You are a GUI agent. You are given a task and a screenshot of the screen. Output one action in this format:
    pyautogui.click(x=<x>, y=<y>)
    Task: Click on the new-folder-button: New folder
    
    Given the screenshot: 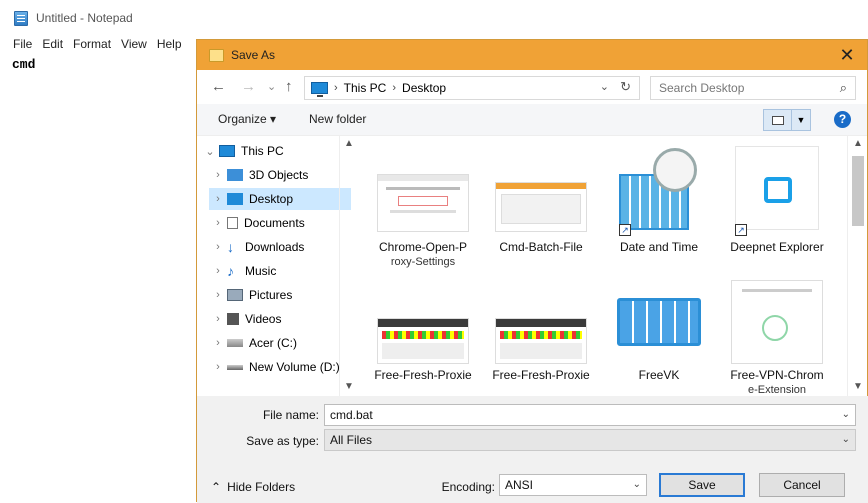 What is the action you would take?
    pyautogui.click(x=337, y=119)
    